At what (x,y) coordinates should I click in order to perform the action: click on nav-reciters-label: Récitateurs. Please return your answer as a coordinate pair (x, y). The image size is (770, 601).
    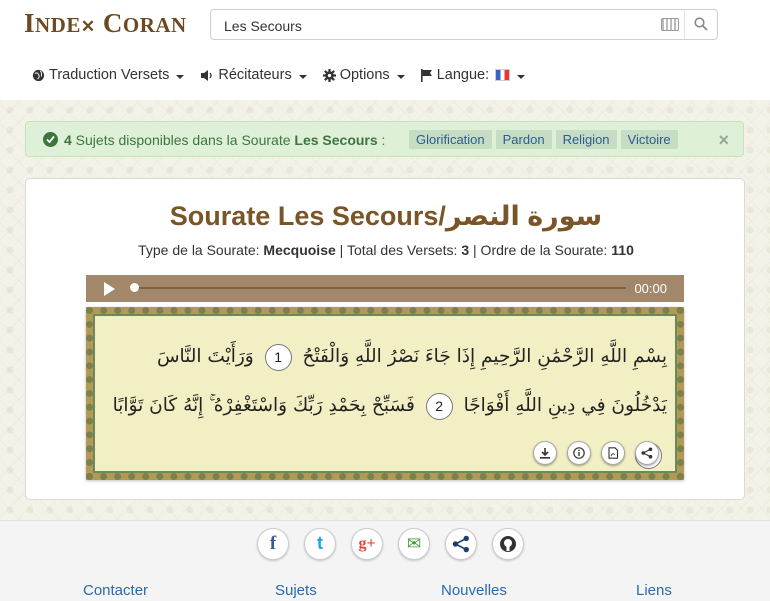
    Looking at the image, I should click on (255, 75).